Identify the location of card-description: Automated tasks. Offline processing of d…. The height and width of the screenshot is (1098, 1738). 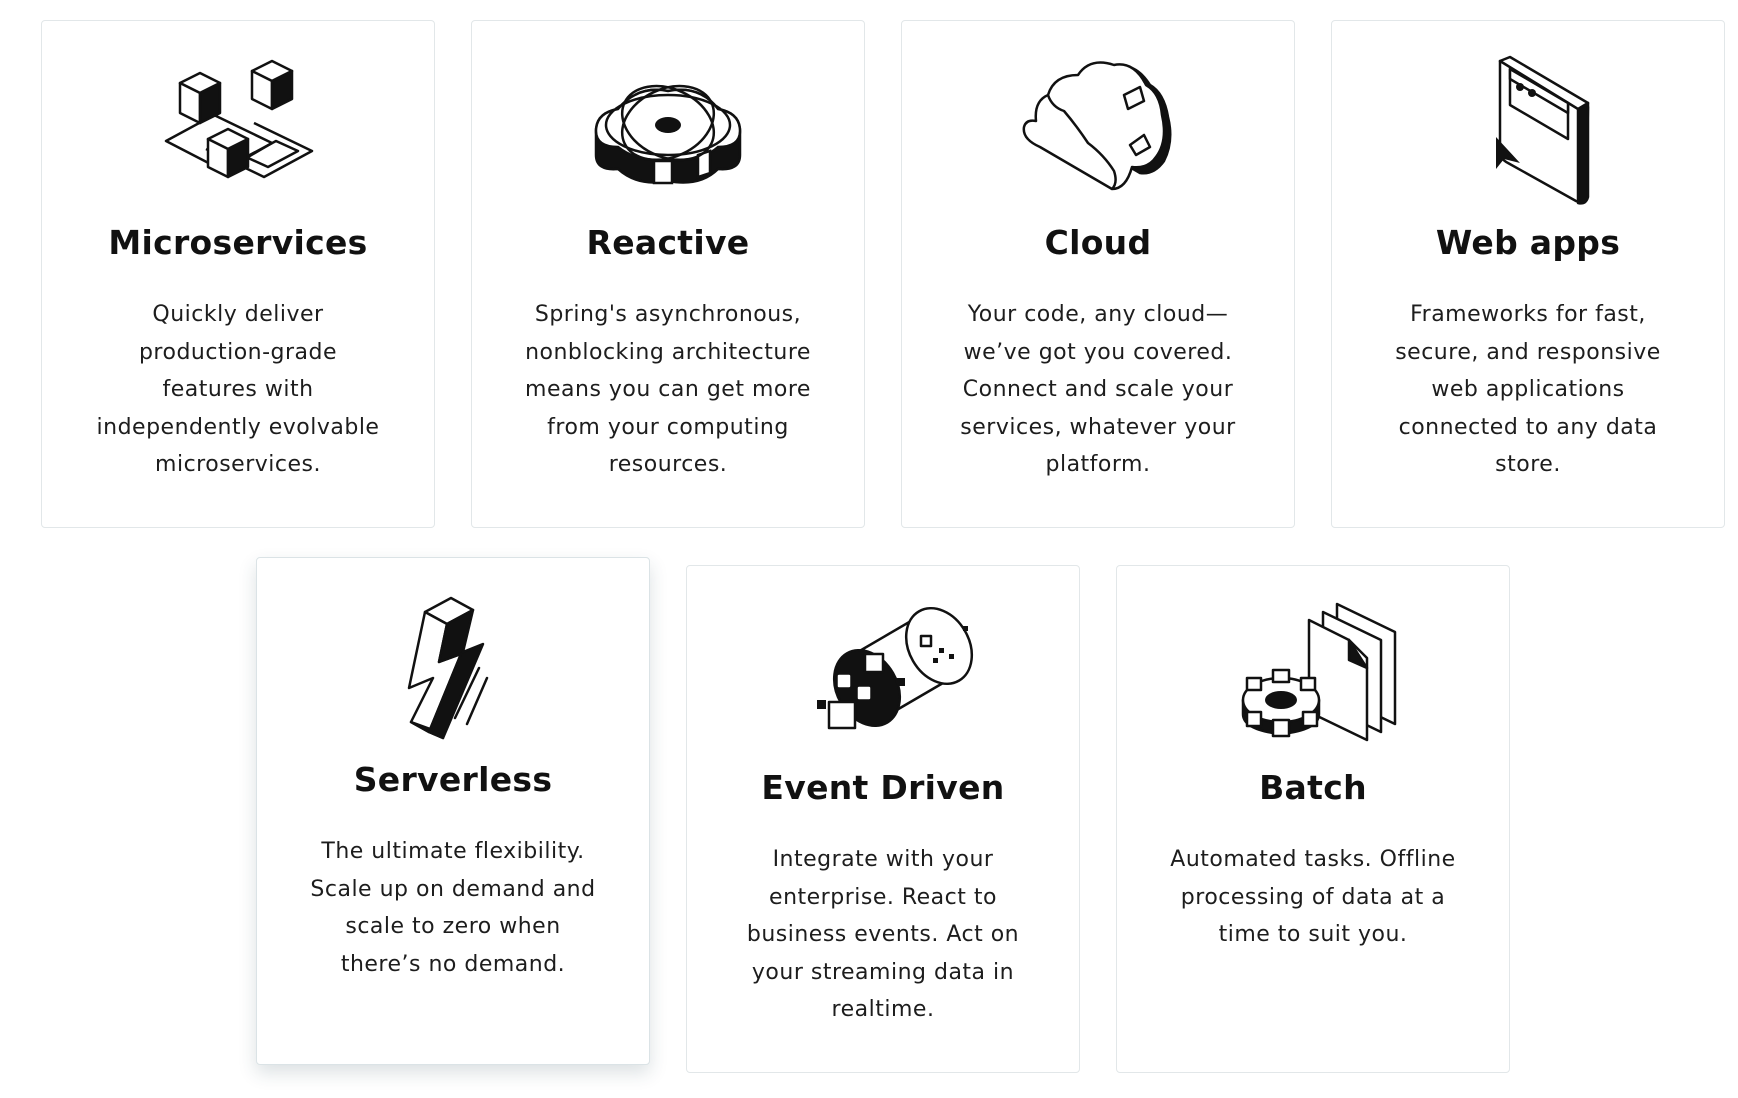
(1313, 897).